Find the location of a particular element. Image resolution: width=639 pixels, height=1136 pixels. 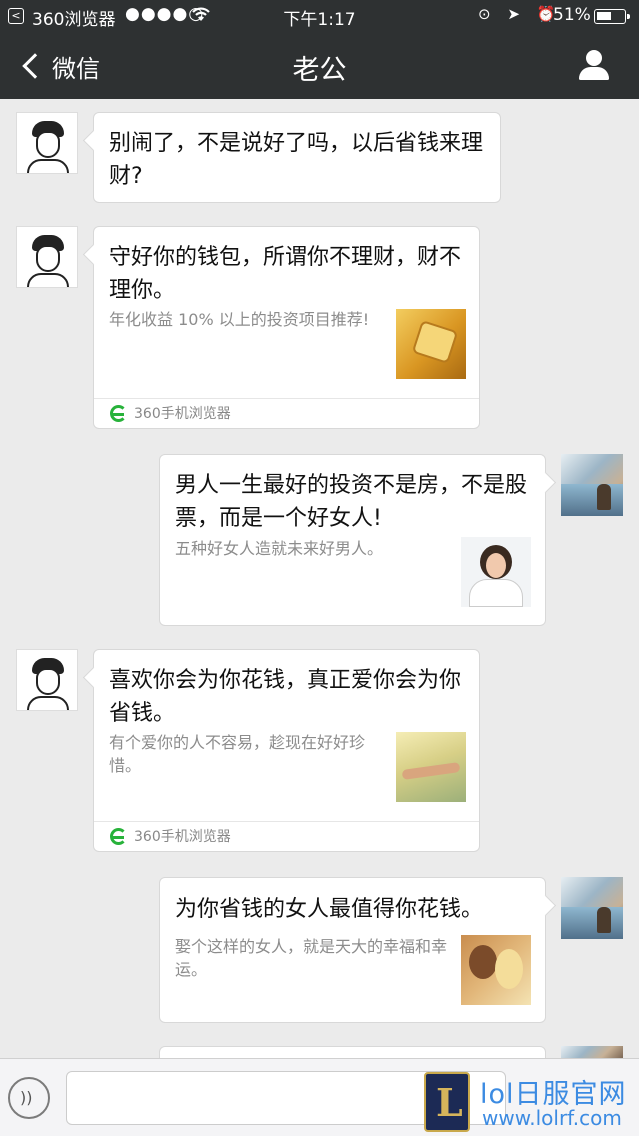

lol-logo-icon: L is located at coordinates (447, 1102).